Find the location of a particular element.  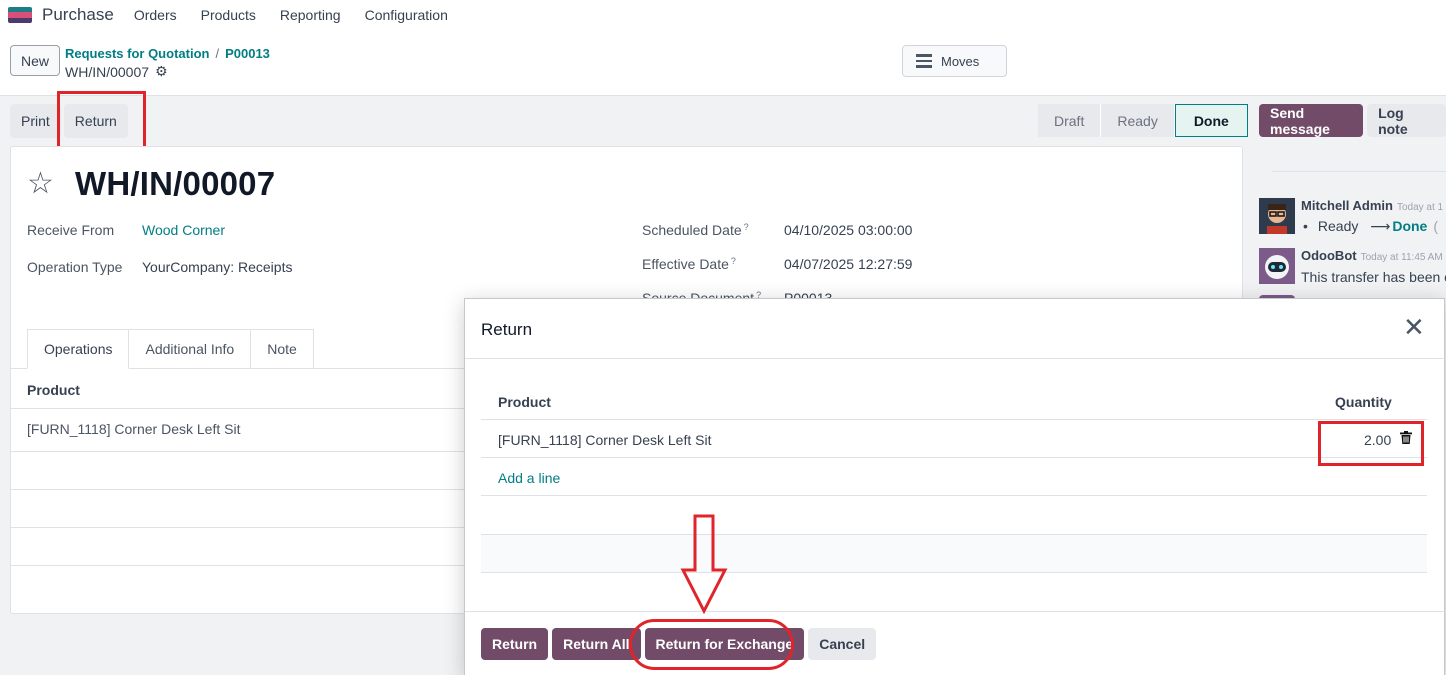

arrow-right-icon: ⟶ is located at coordinates (1380, 226).